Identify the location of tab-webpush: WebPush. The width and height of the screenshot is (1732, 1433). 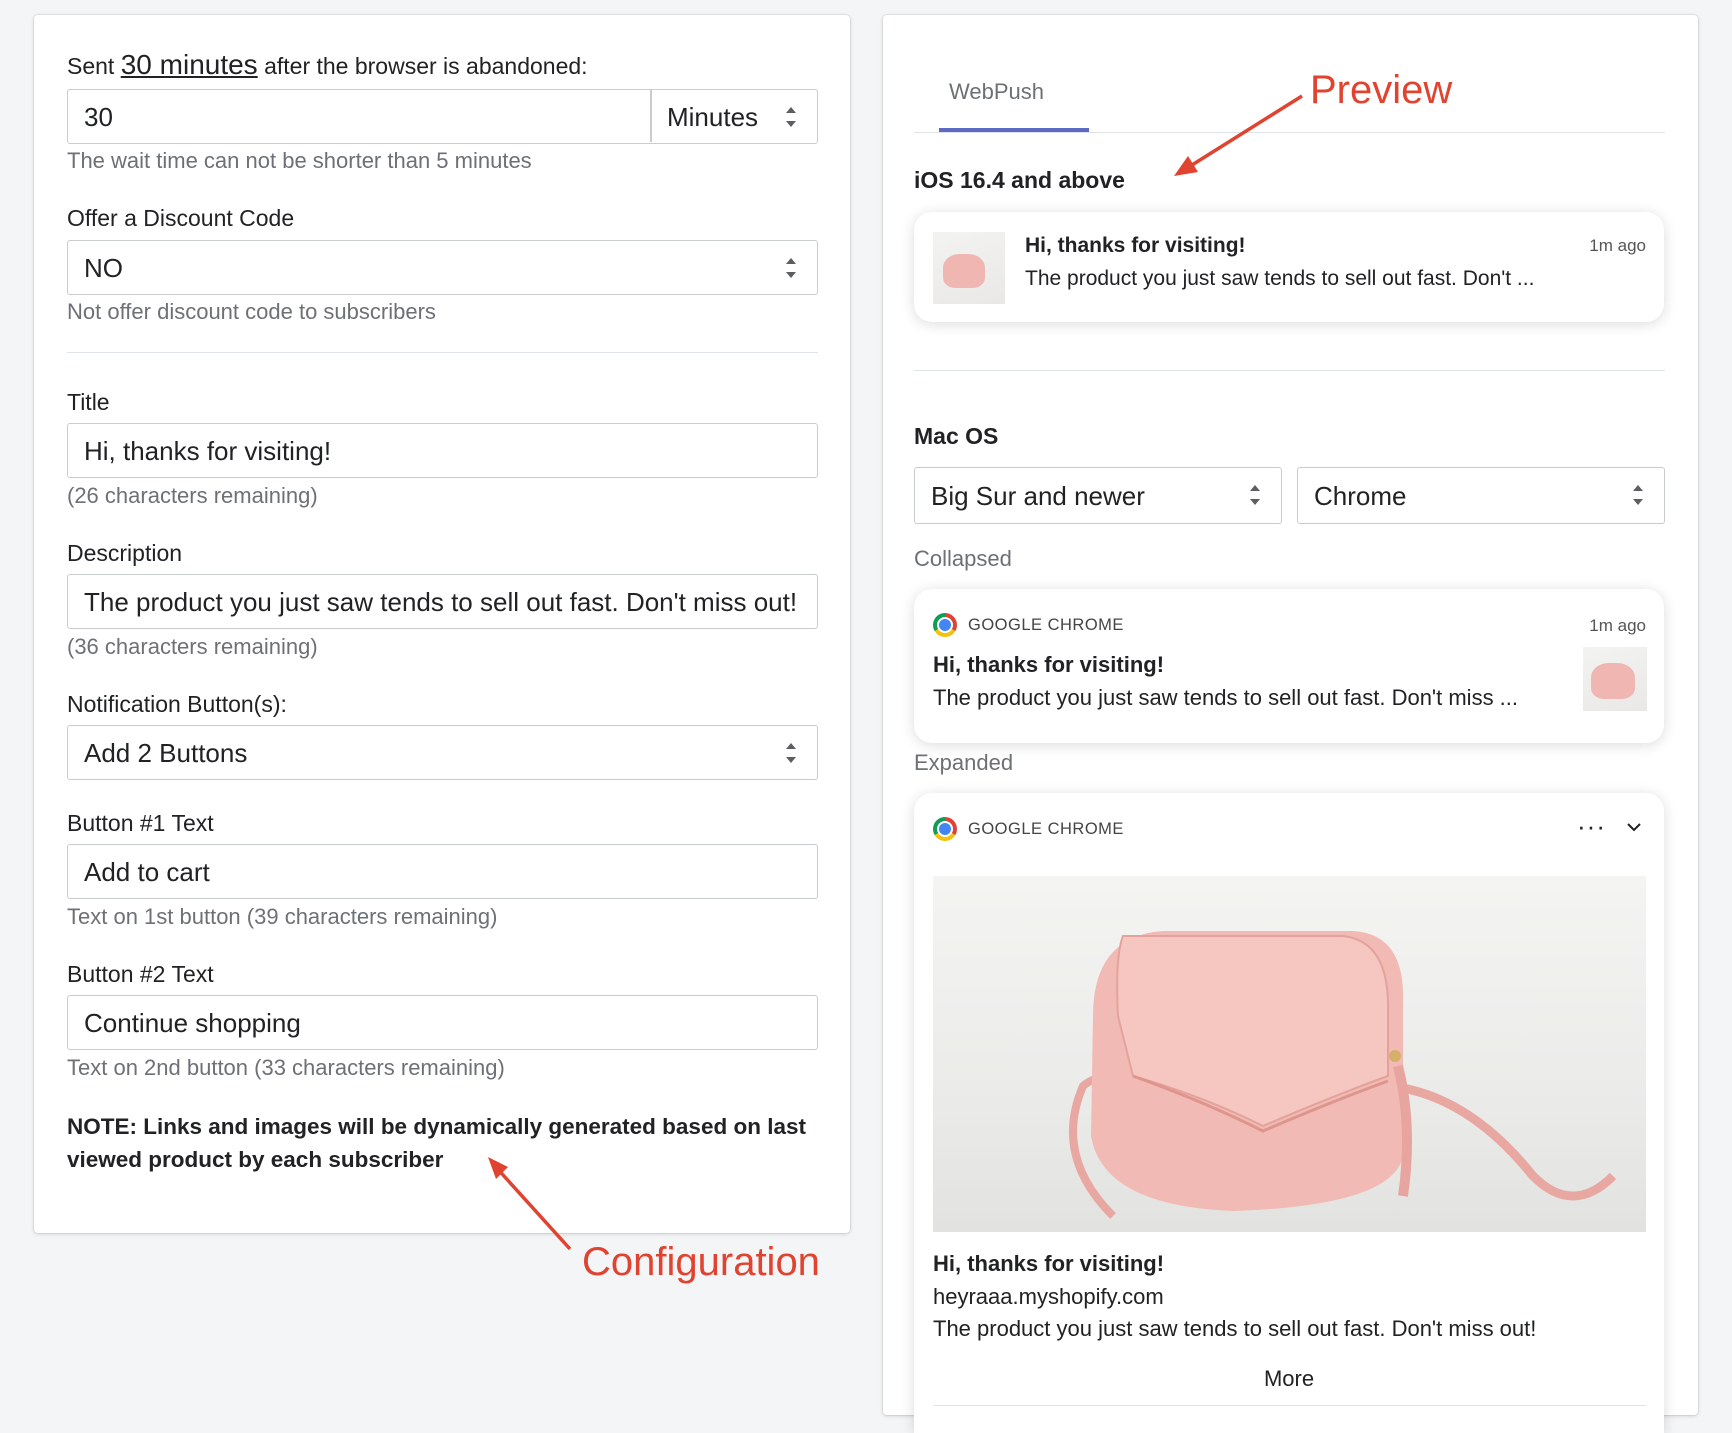
(1014, 73).